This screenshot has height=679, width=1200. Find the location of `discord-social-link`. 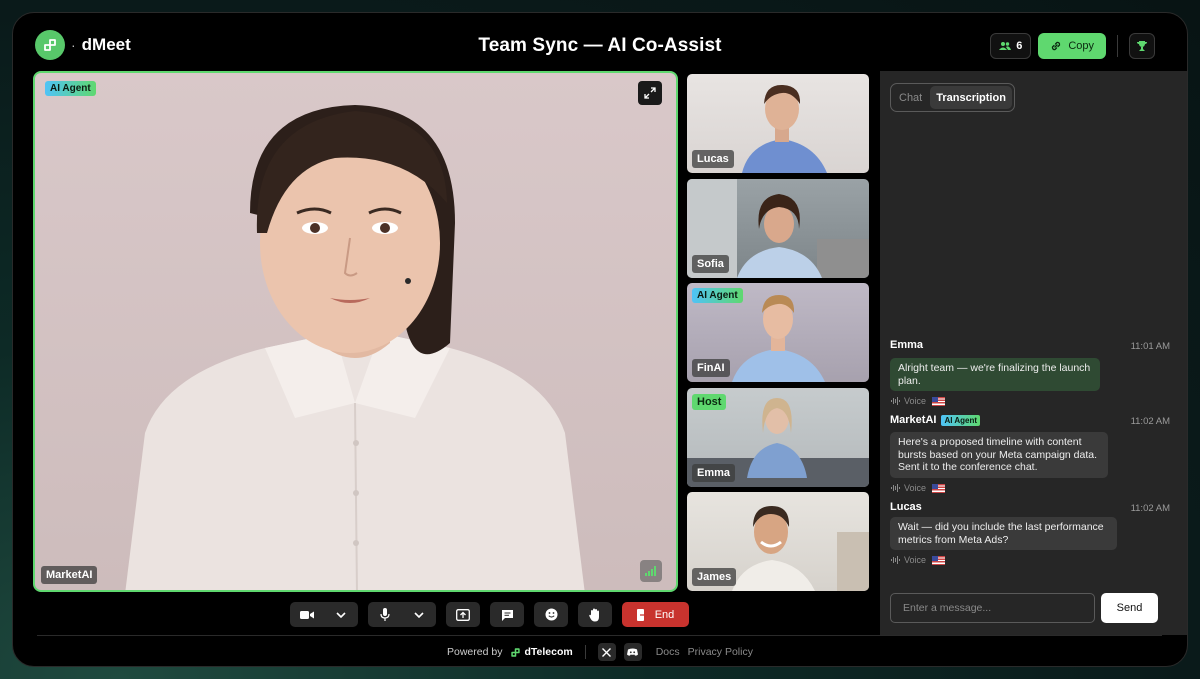

discord-social-link is located at coordinates (632, 652).